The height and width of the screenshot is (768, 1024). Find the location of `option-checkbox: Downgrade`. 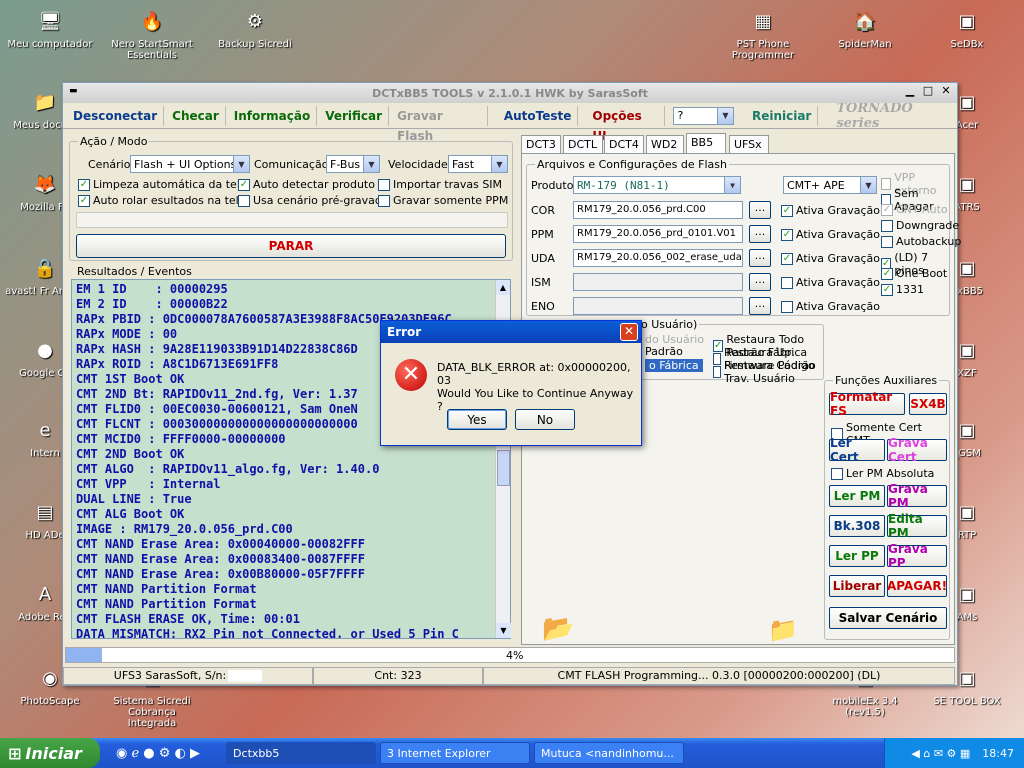

option-checkbox: Downgrade is located at coordinates (920, 225).